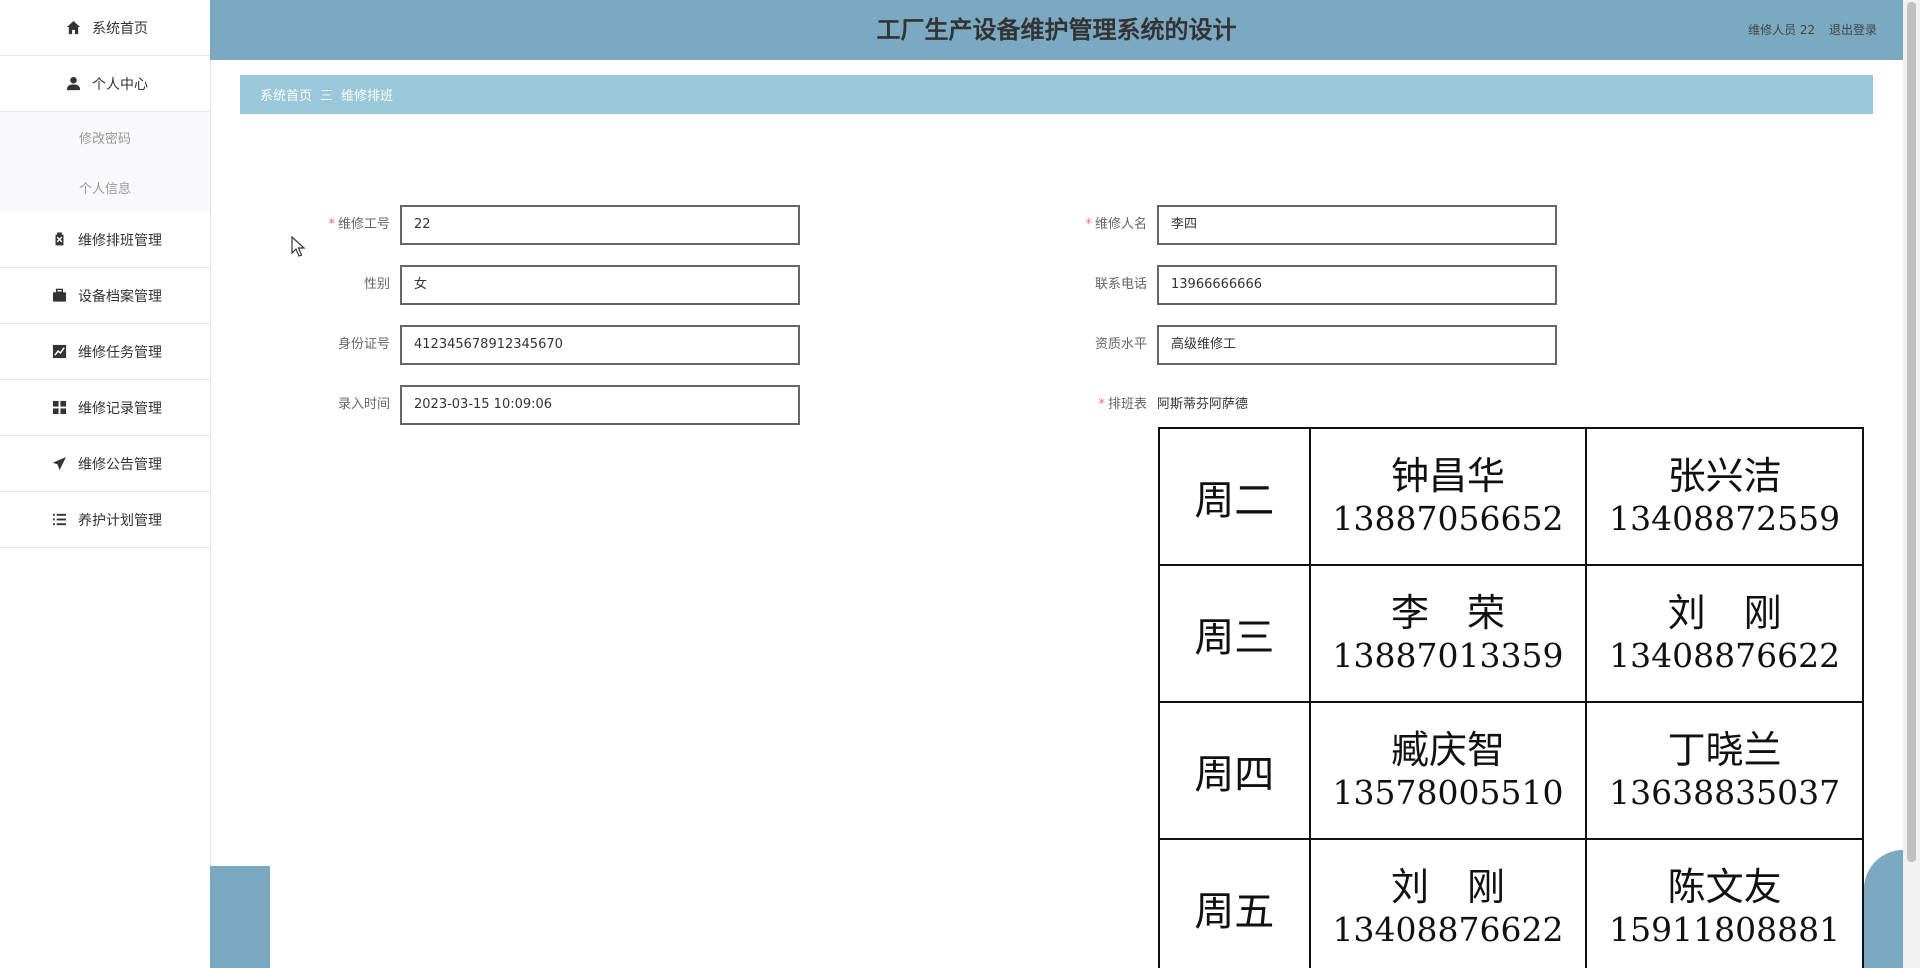 This screenshot has width=1920, height=968. I want to click on person-name: 陈文友, so click(1724, 886).